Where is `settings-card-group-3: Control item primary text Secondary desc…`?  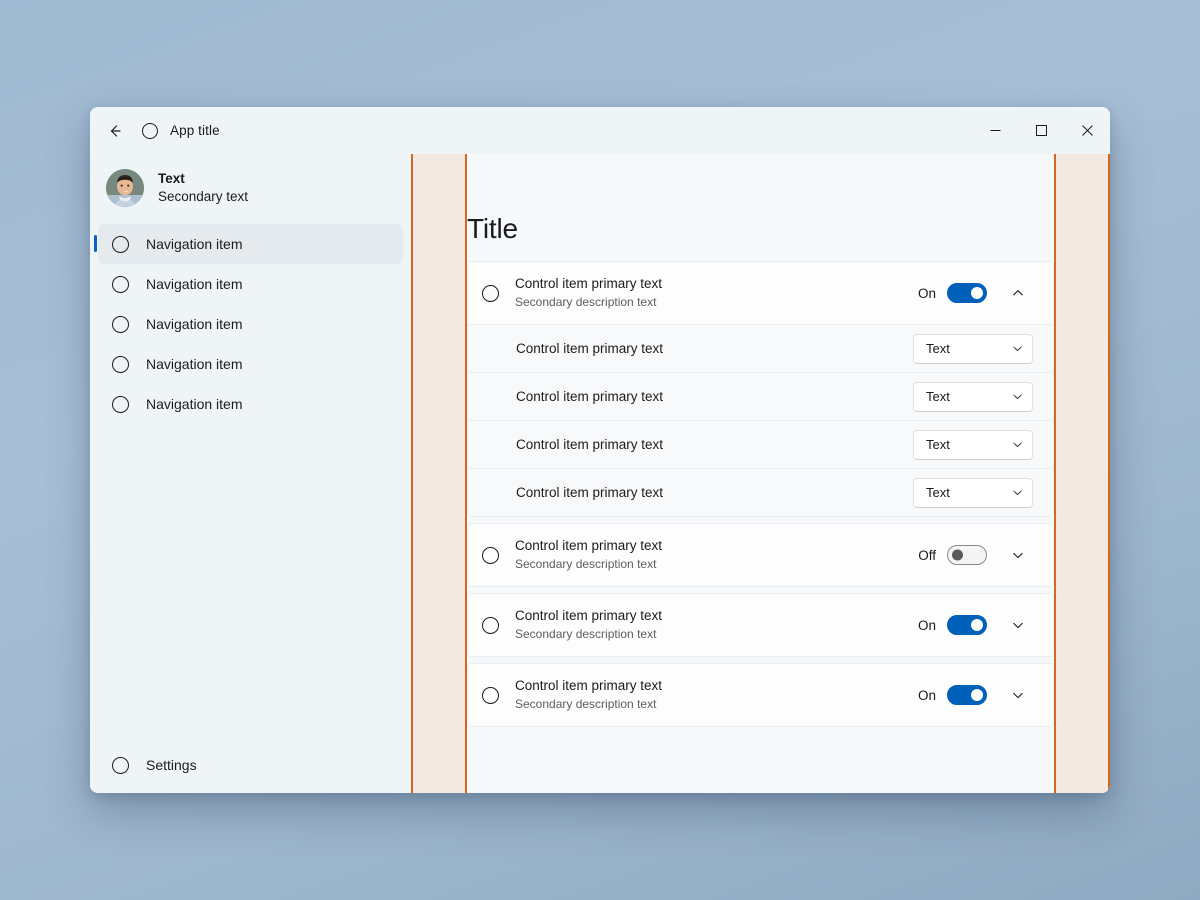
settings-card-group-3: Control item primary text Secondary desc… is located at coordinates (760, 625).